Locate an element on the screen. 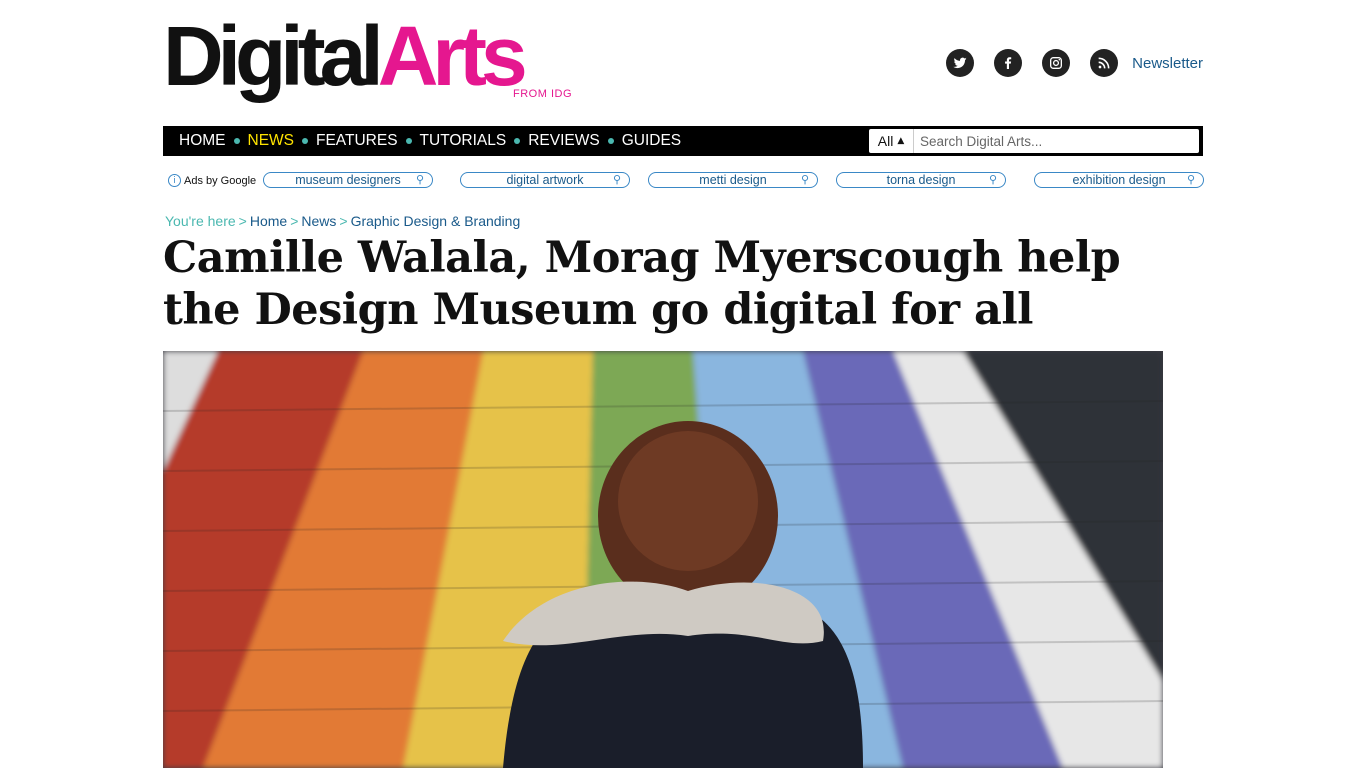  breadcrumb-news: News is located at coordinates (318, 221).